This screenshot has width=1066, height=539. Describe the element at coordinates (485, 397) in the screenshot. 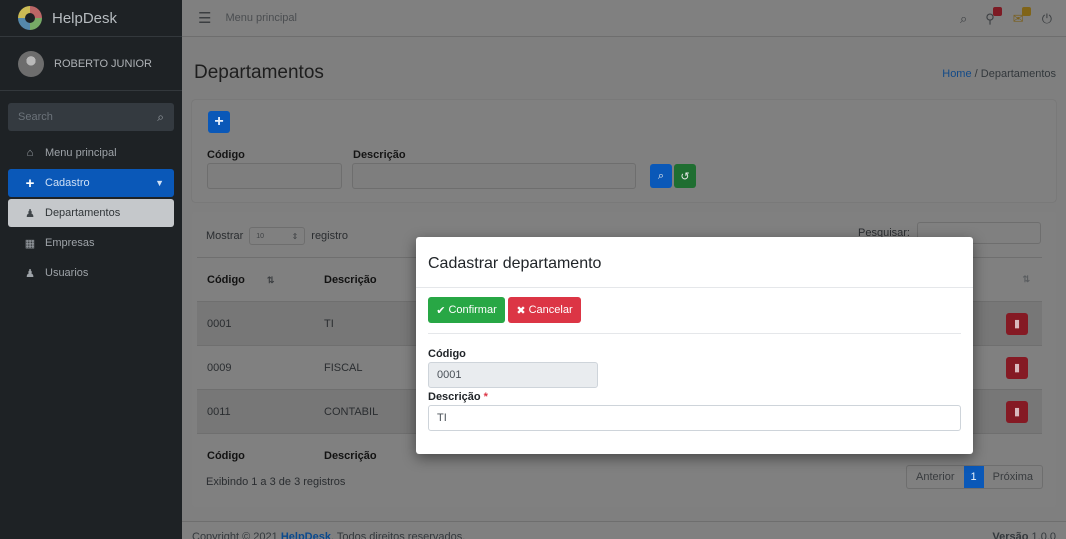

I see `required-marker: *` at that location.